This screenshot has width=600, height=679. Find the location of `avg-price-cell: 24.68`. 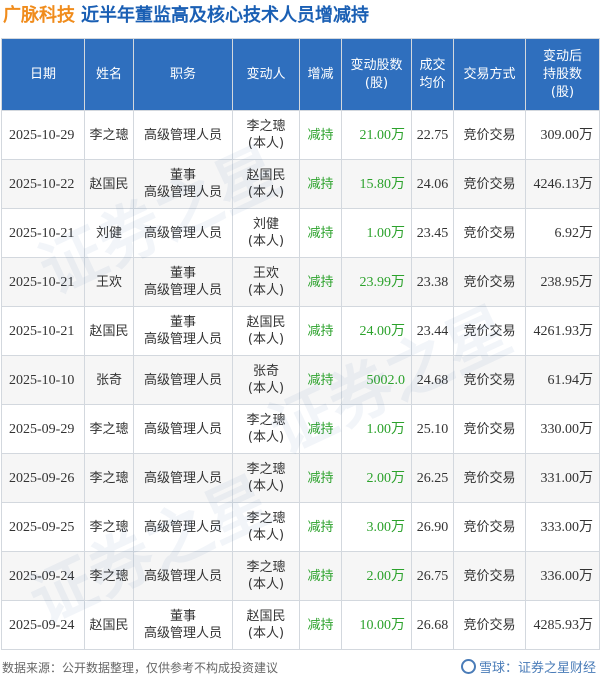

avg-price-cell: 24.68 is located at coordinates (432, 380).